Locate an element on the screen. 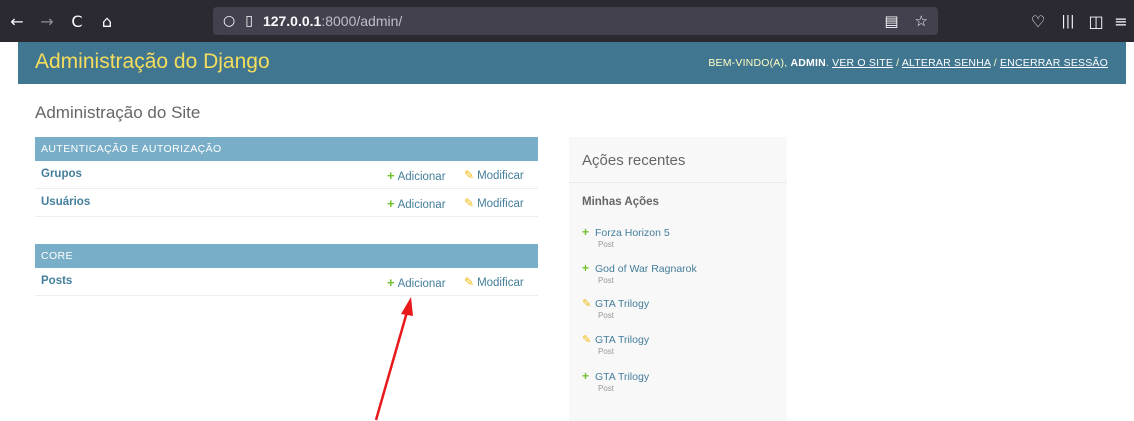 Image resolution: width=1134 pixels, height=421 pixels. annotation-arrow is located at coordinates (393, 359).